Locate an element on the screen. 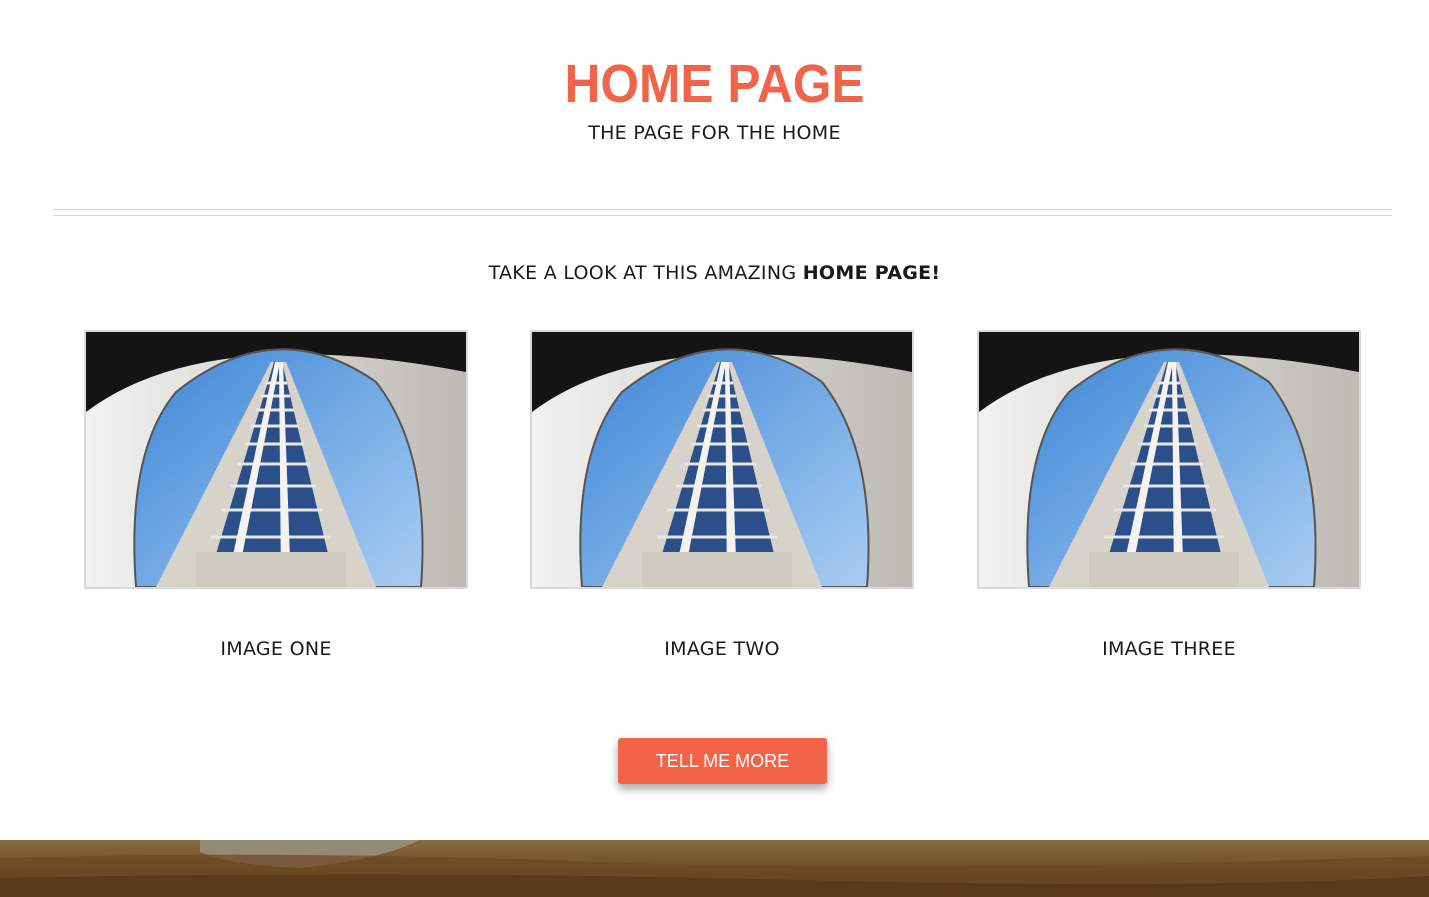 This screenshot has height=897, width=1429. landscape-photo is located at coordinates (714, 868).